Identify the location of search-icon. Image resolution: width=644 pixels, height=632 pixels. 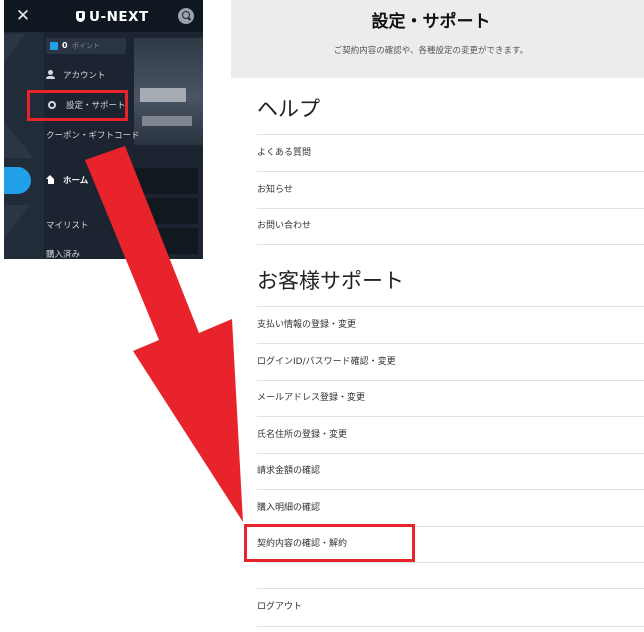
(186, 16).